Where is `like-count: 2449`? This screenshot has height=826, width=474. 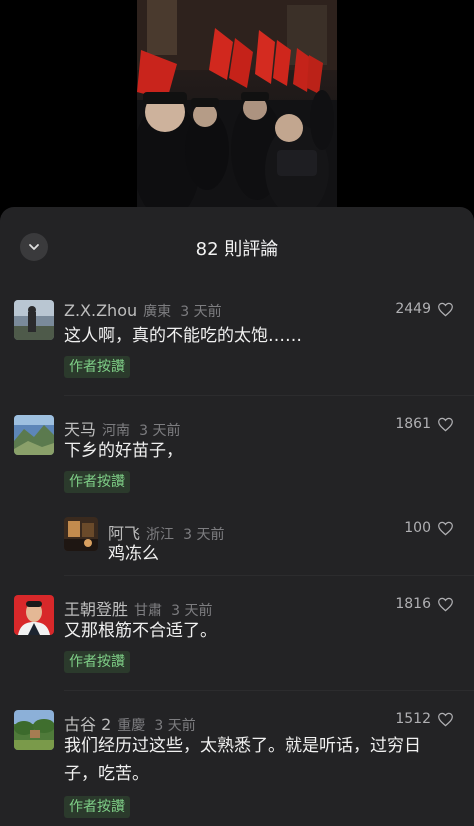 like-count: 2449 is located at coordinates (413, 309).